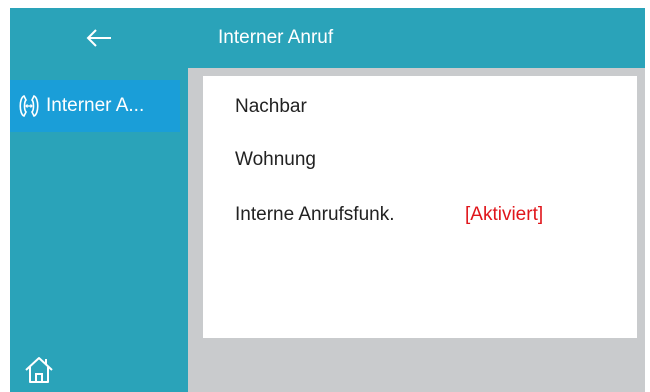  What do you see at coordinates (276, 37) in the screenshot?
I see `page-title: Interner Anruf` at bounding box center [276, 37].